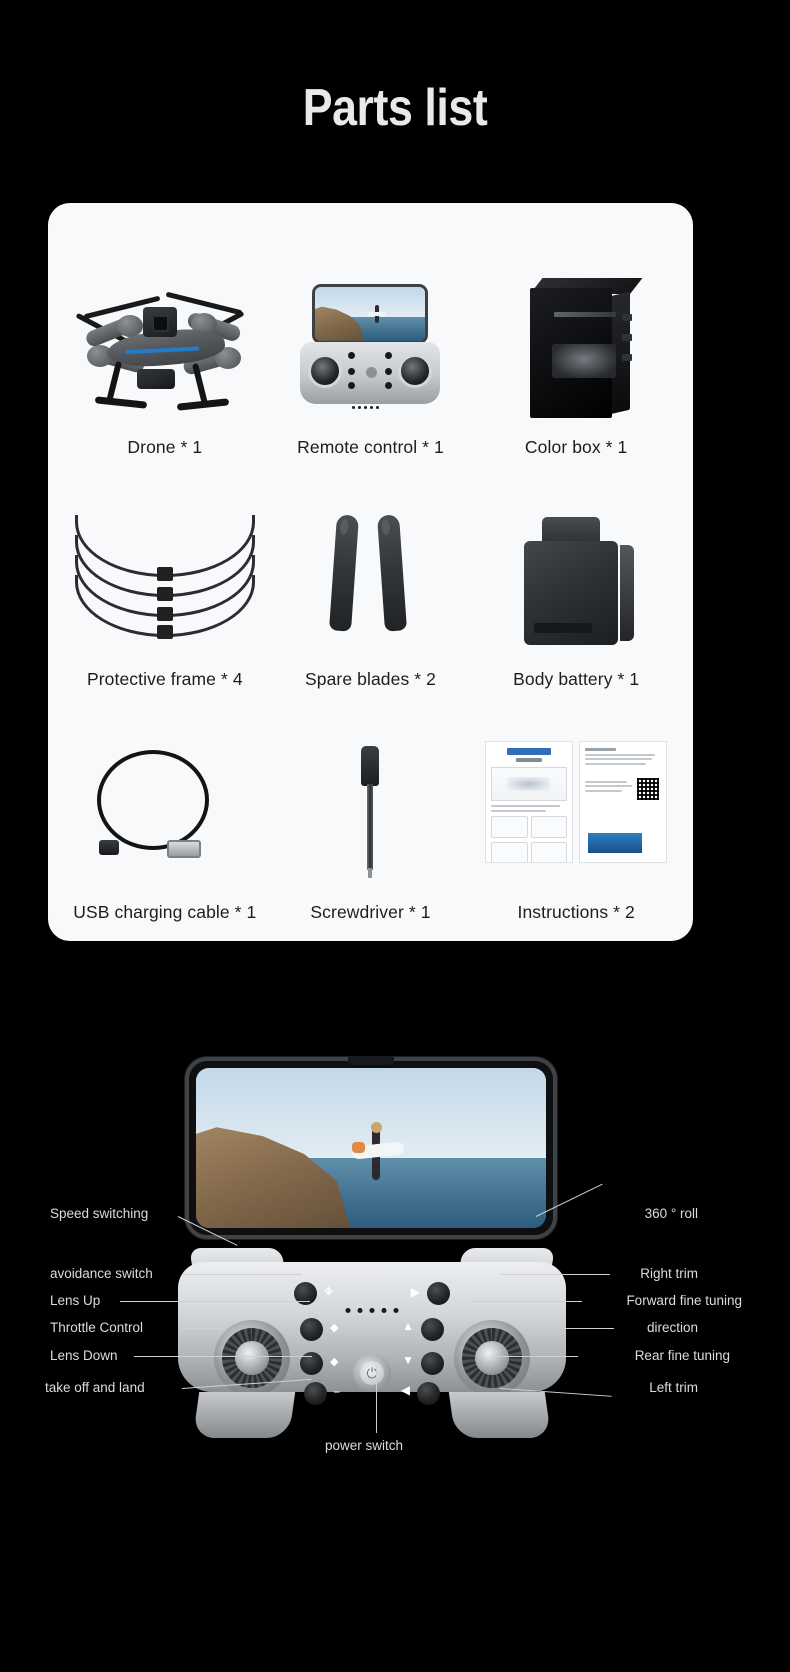 This screenshot has width=790, height=1672. Describe the element at coordinates (438, 1293) in the screenshot. I see `360-roll-button` at that location.